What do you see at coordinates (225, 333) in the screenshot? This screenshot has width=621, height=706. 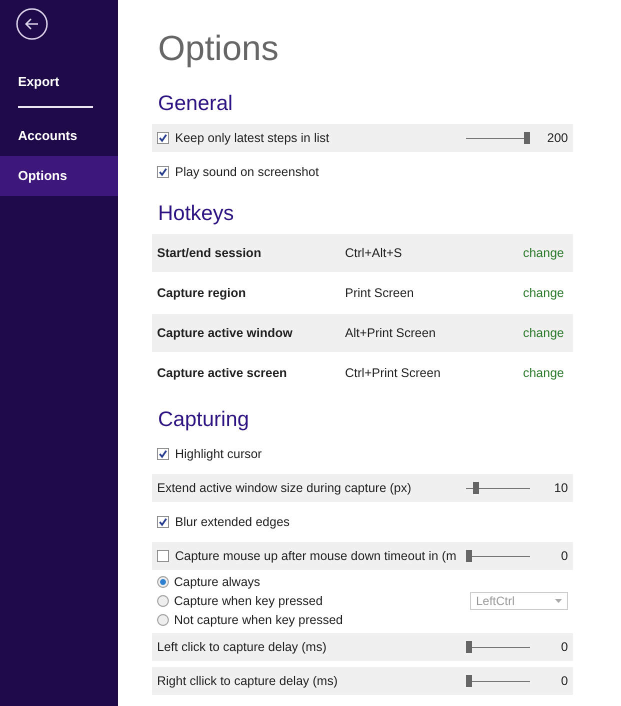 I see `hotkey-action: Capture active window` at bounding box center [225, 333].